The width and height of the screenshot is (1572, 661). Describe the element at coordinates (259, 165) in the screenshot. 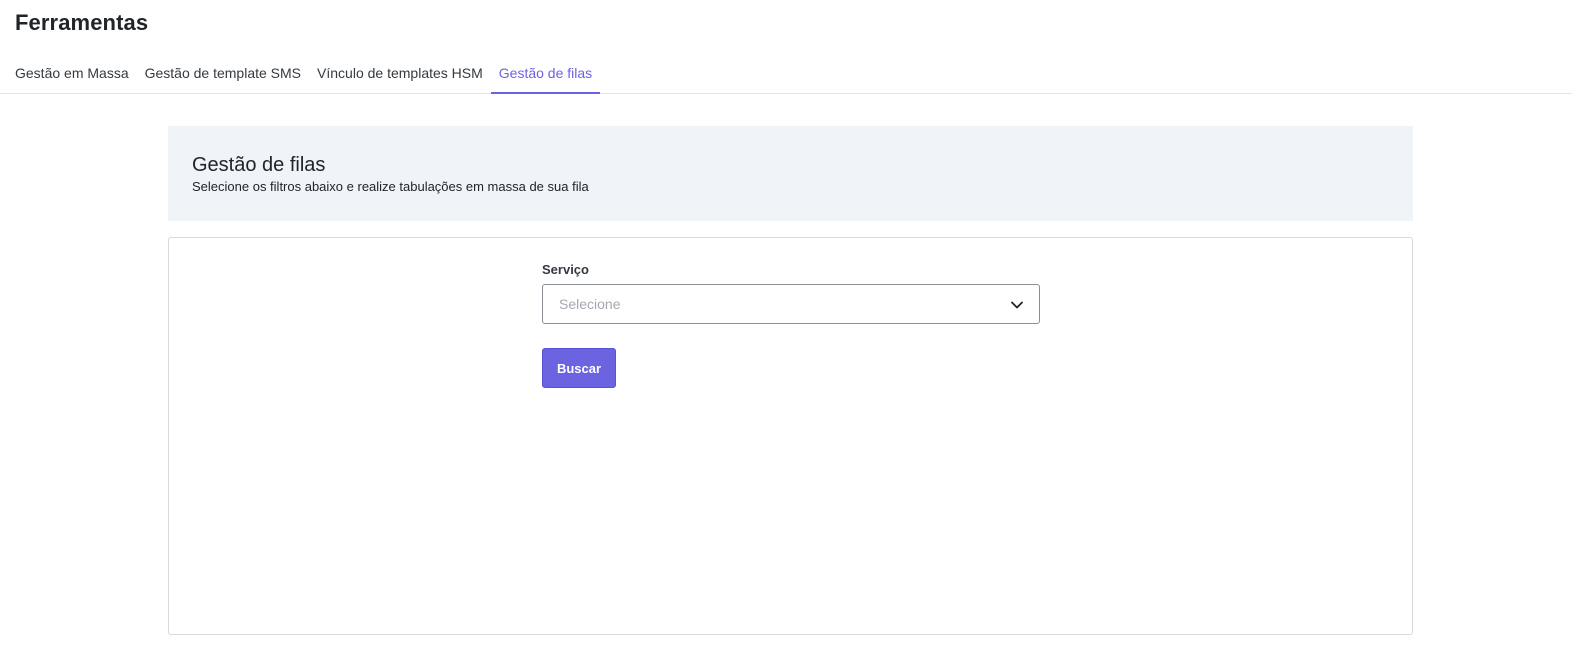

I see `section-title: Gestão de filas` at that location.